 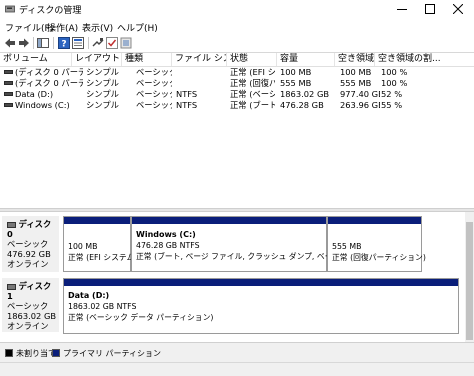 I want to click on disk-state: オンライン, so click(x=28, y=326).